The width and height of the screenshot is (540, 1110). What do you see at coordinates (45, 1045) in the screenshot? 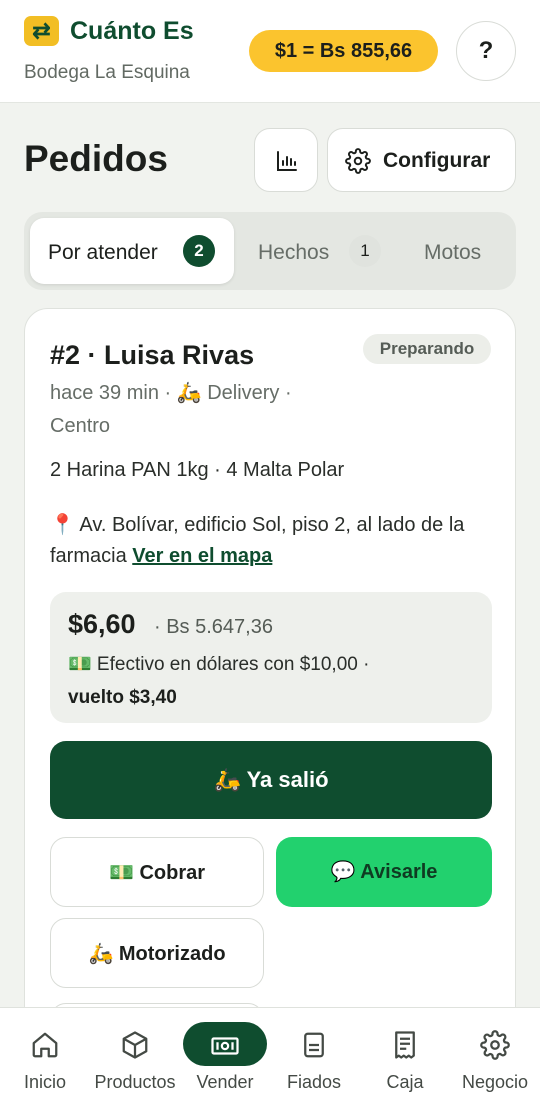
I see `home-icon` at bounding box center [45, 1045].